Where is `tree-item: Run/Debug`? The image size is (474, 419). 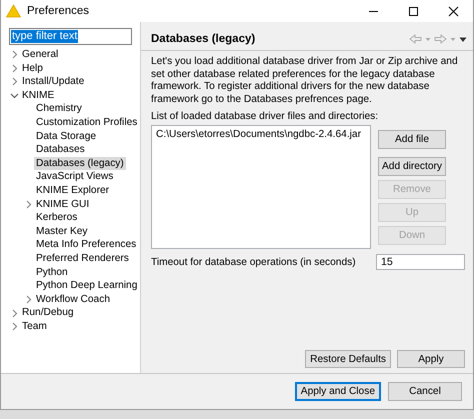
tree-item: Run/Debug is located at coordinates (48, 313).